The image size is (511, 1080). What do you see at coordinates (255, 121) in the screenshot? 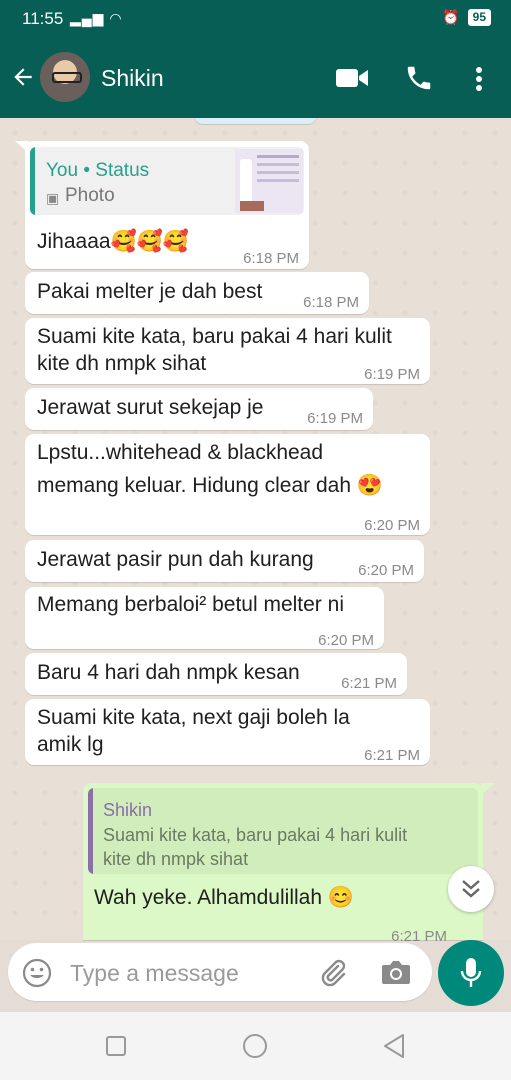
I see `date-chip` at bounding box center [255, 121].